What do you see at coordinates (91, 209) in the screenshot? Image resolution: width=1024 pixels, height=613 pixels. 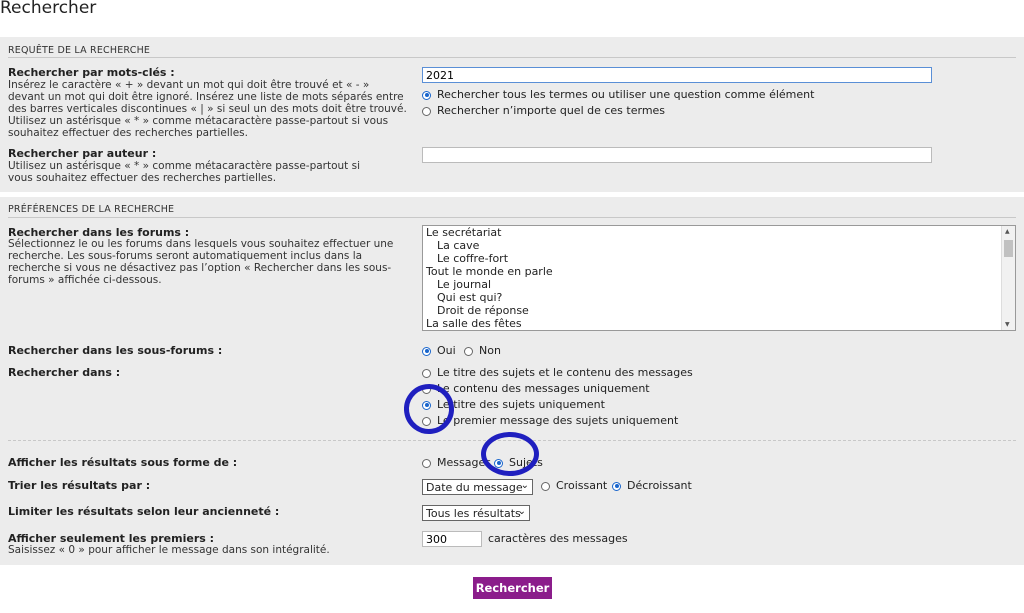 I see `section-heading-preferences: PRÉFÉRENCES DE LA RECHERCHE` at bounding box center [91, 209].